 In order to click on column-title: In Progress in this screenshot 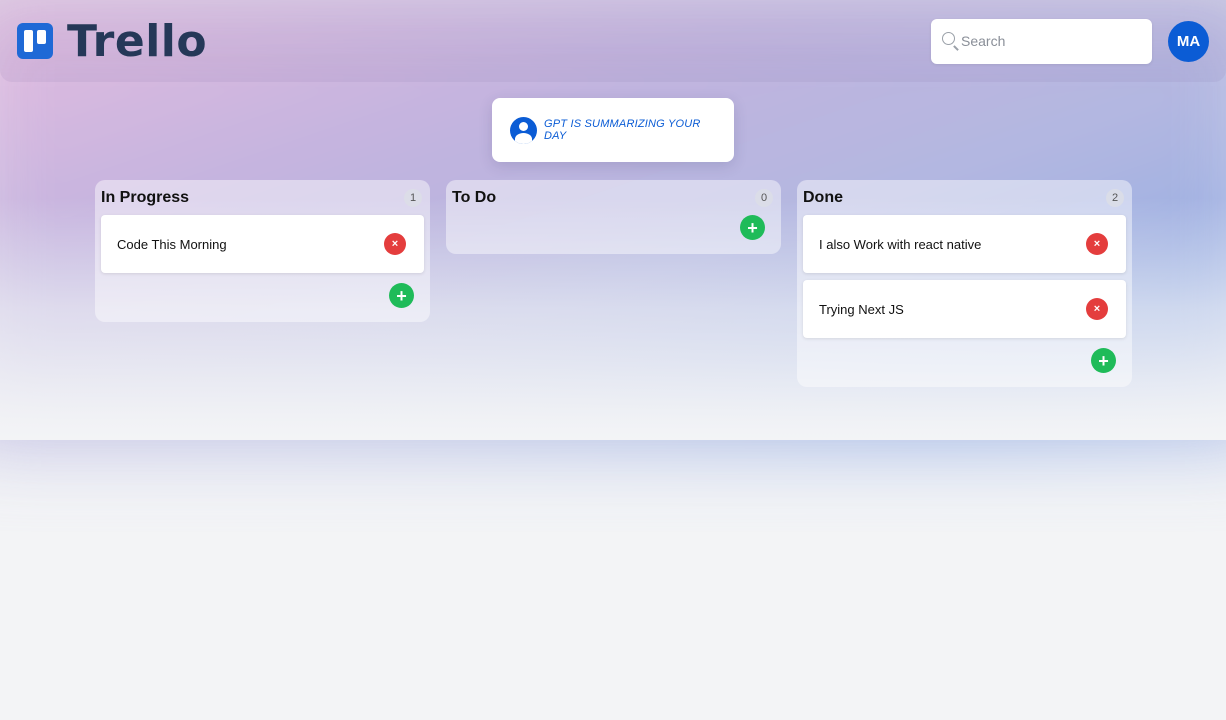, I will do `click(145, 197)`.